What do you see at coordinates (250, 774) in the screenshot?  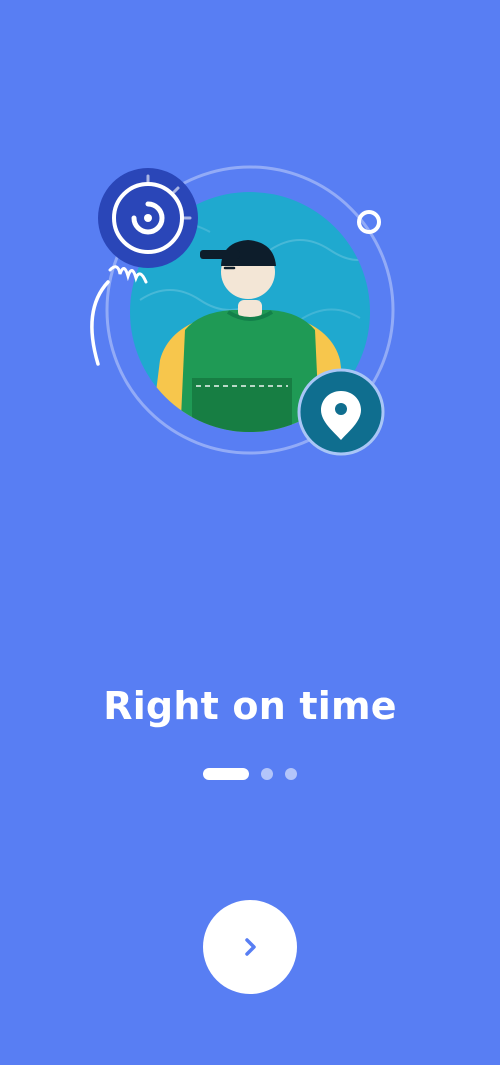 I see `page-indicator` at bounding box center [250, 774].